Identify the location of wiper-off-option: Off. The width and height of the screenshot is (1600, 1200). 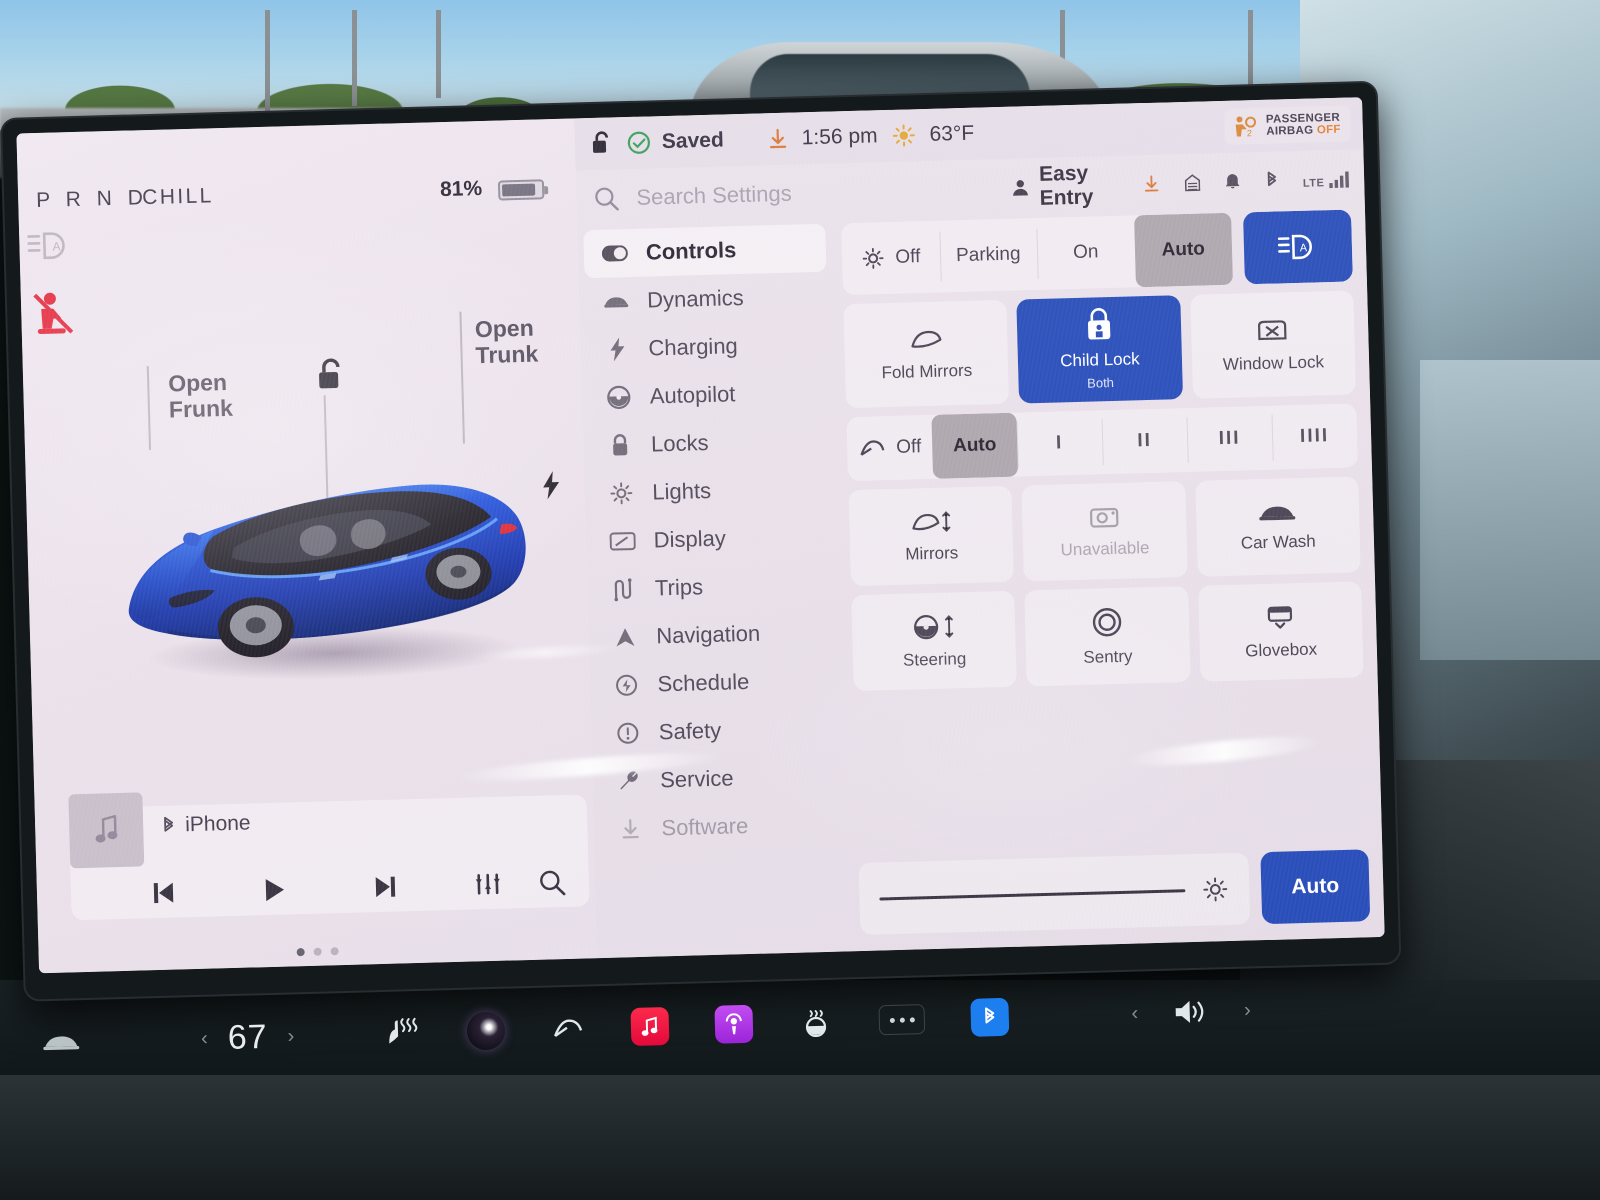
(889, 448).